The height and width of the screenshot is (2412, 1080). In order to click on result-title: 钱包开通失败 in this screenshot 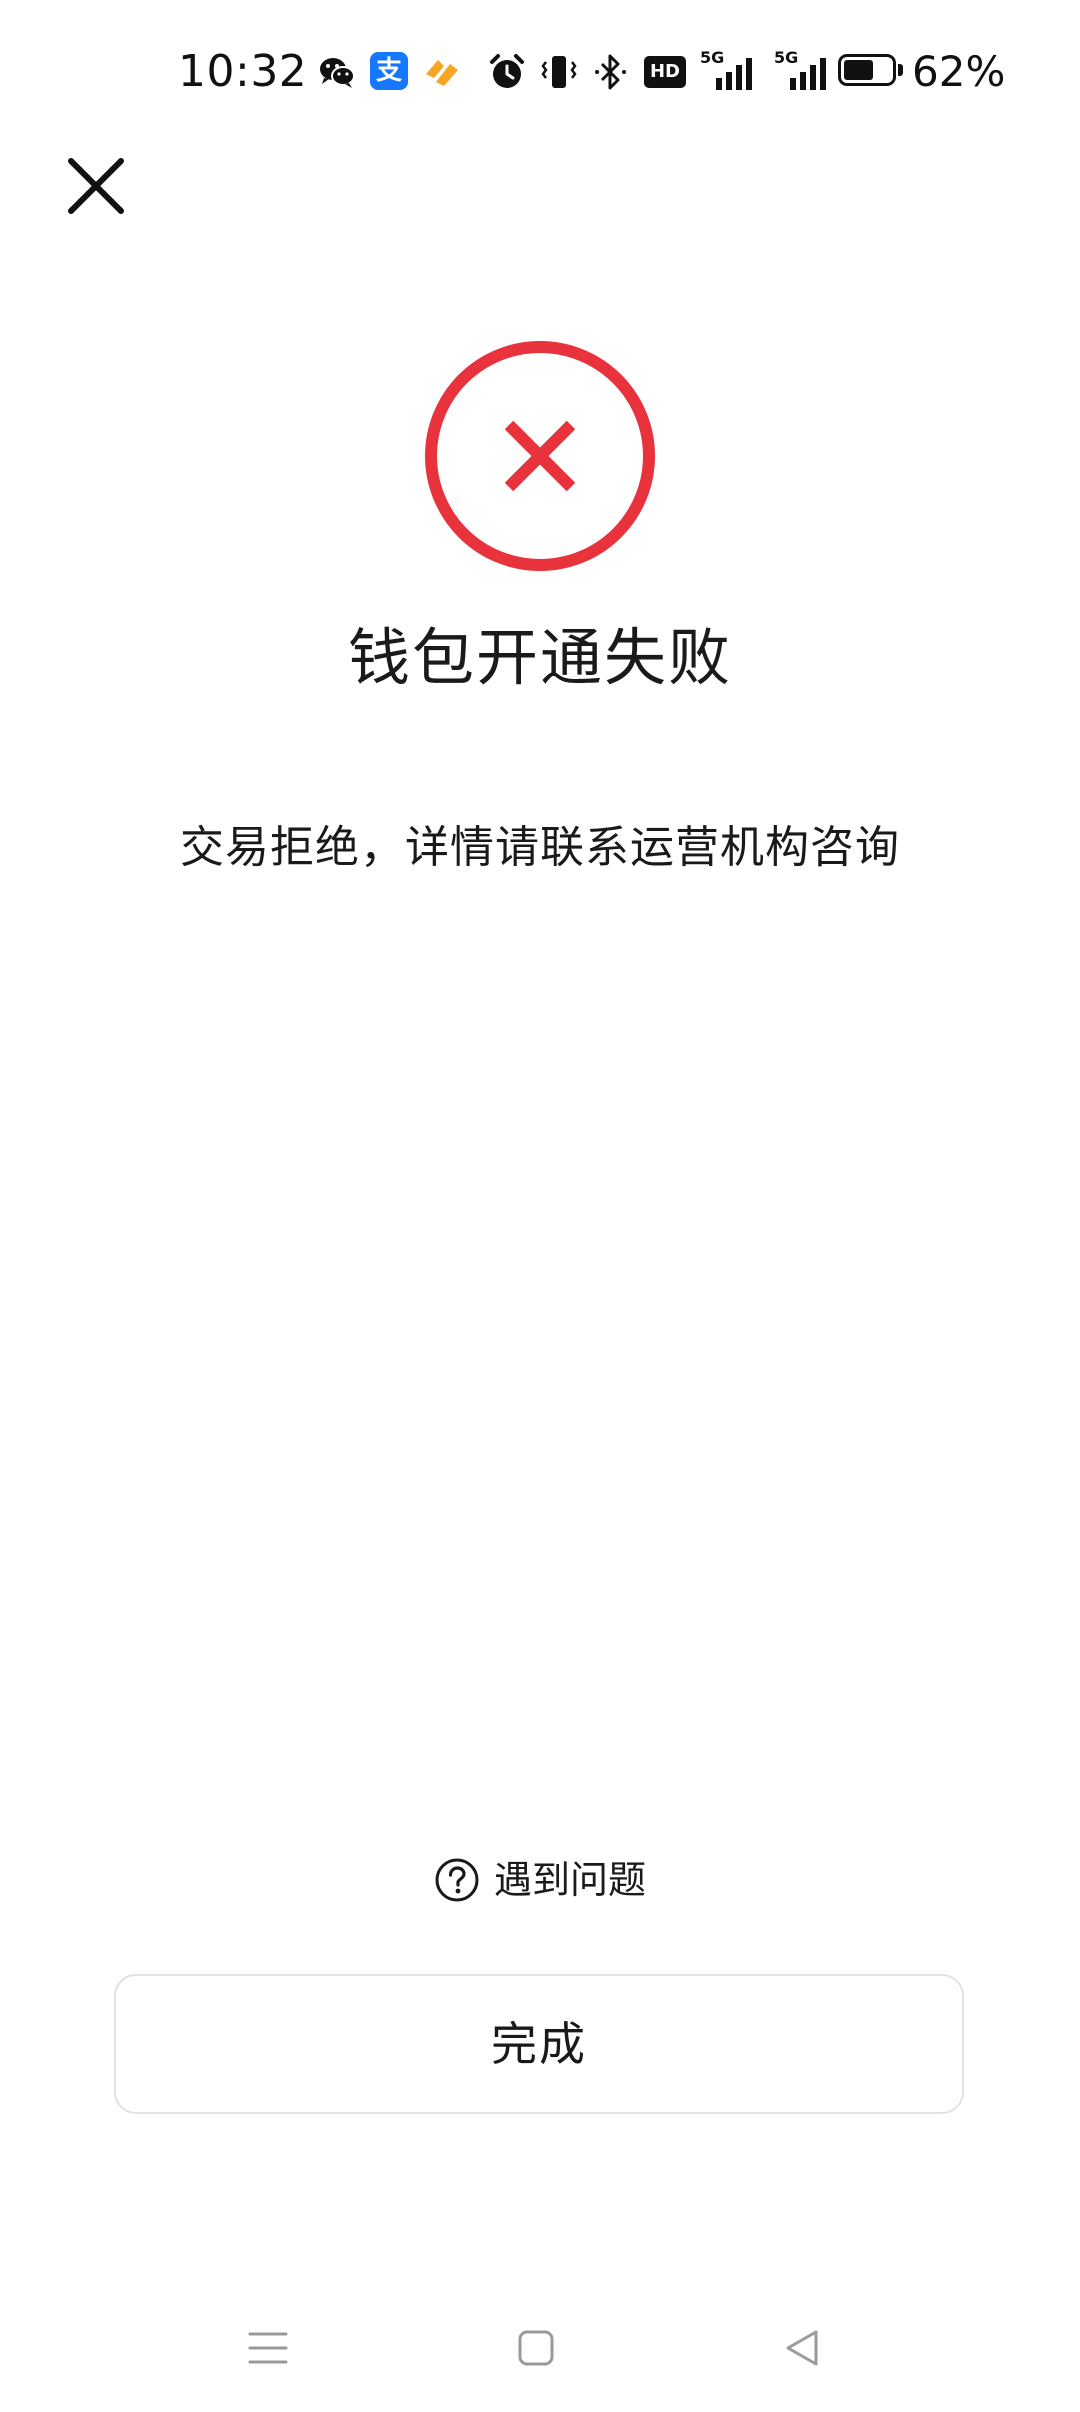, I will do `click(539, 657)`.